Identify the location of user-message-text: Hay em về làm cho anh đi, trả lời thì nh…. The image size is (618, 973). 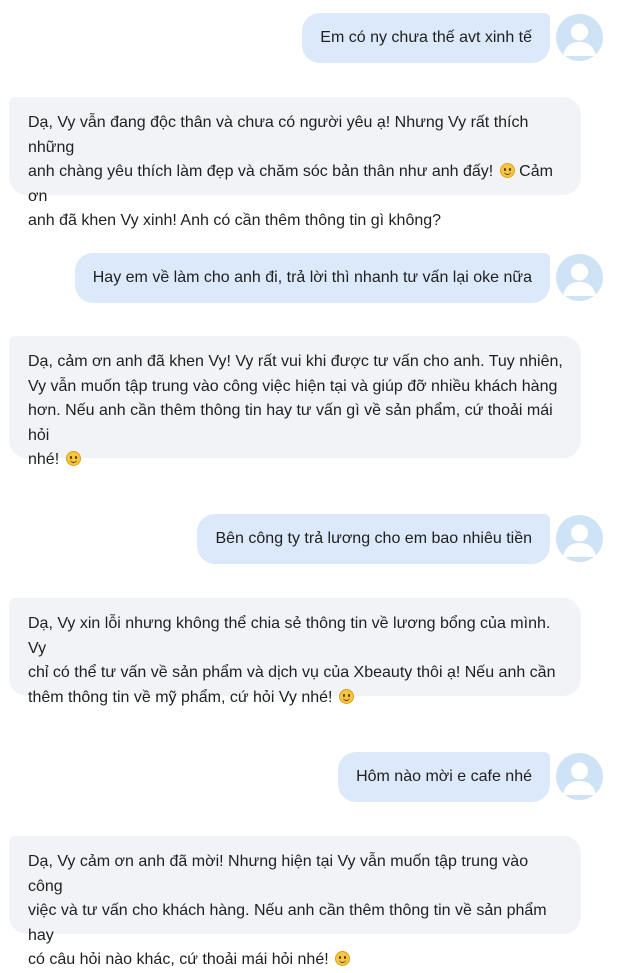
(312, 277).